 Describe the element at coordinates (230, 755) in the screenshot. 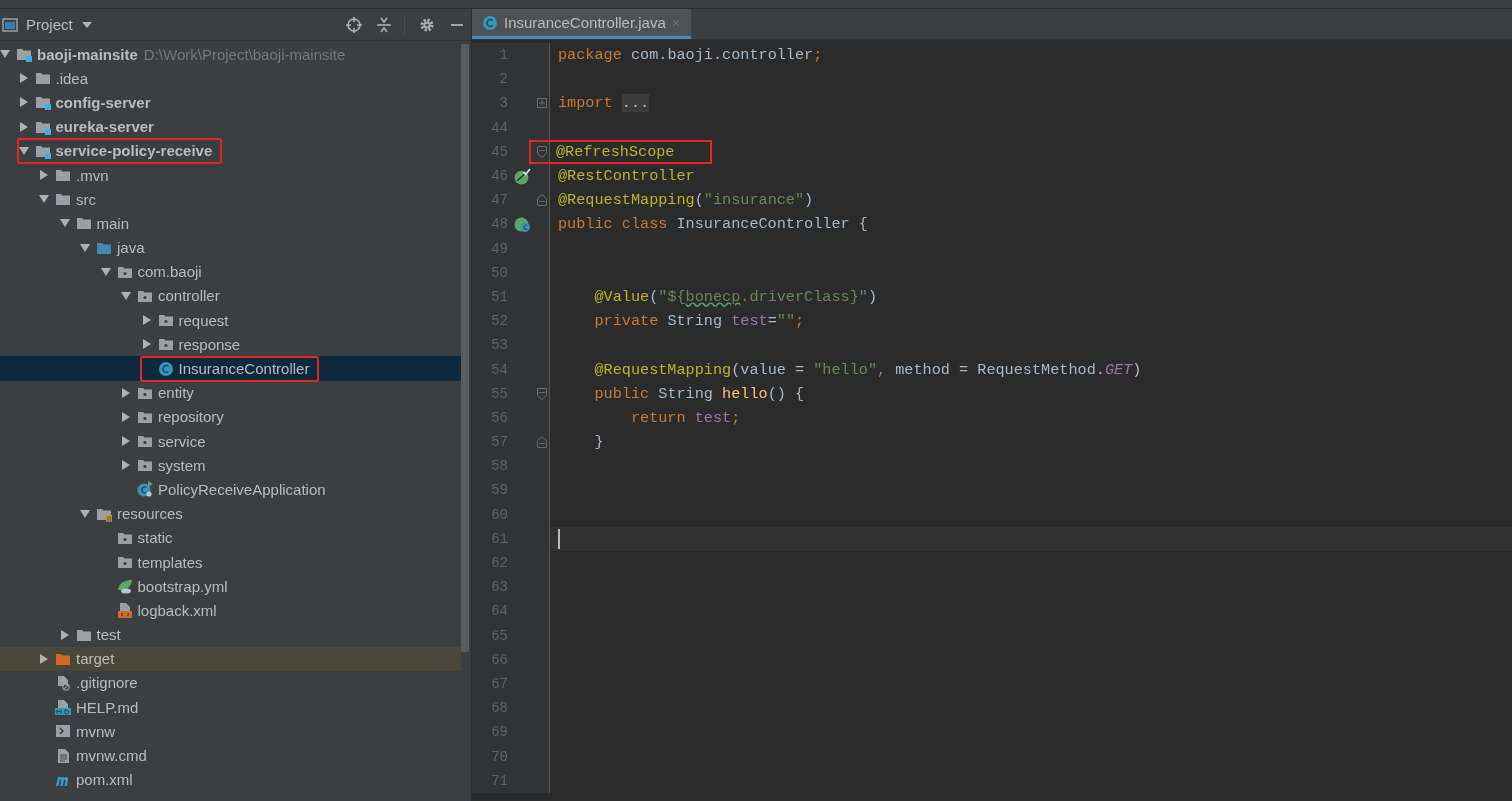

I see `tree-item: mvnw.cmd` at that location.